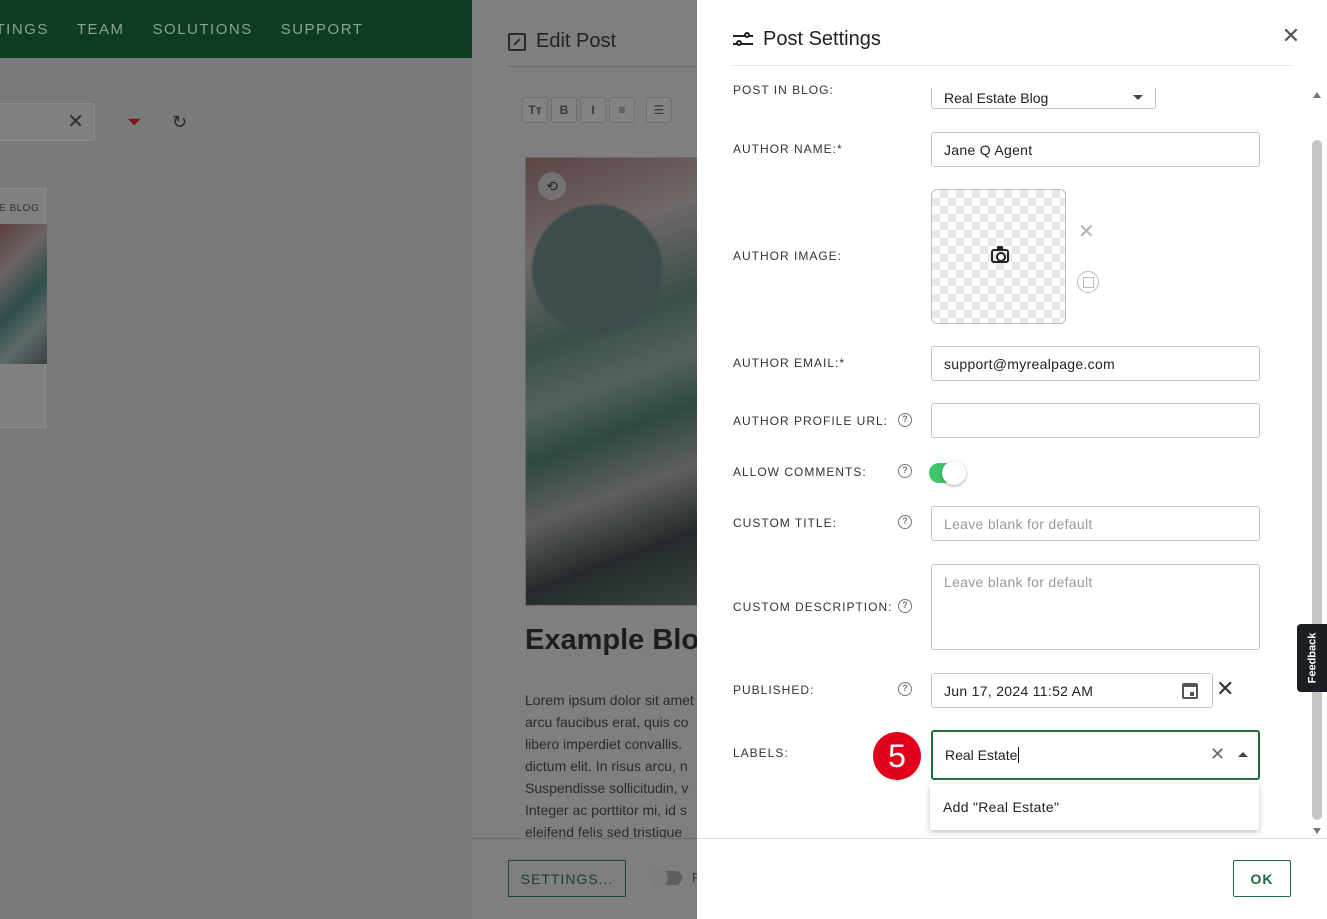 Image resolution: width=1327 pixels, height=919 pixels. I want to click on body-line: Integer ac porttitor mi, id s, so click(606, 810).